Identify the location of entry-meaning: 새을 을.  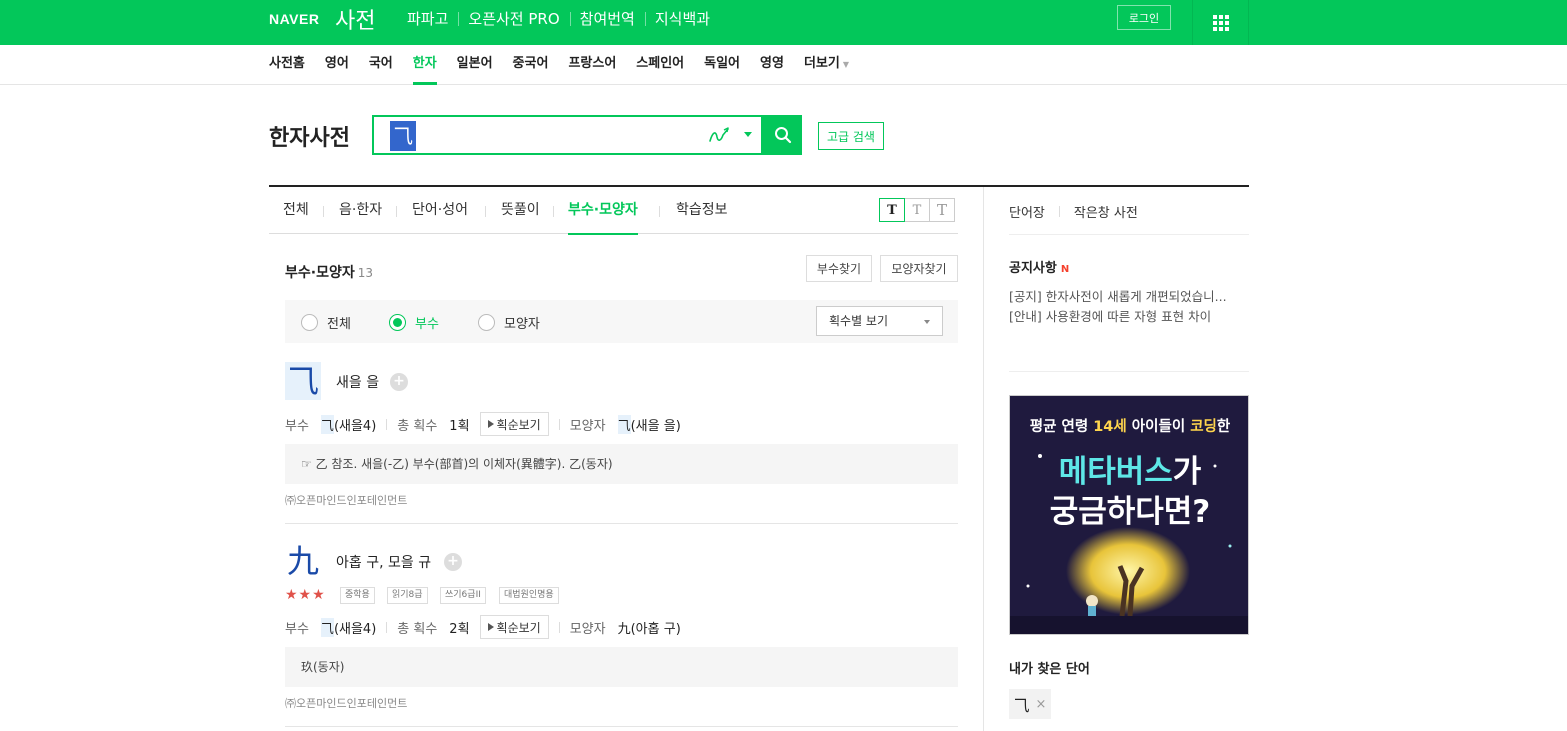
(357, 382).